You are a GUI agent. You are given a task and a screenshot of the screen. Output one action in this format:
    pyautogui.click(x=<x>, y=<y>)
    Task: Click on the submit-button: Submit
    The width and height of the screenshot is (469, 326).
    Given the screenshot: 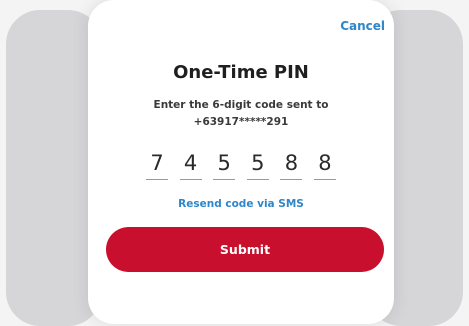 What is the action you would take?
    pyautogui.click(x=245, y=249)
    